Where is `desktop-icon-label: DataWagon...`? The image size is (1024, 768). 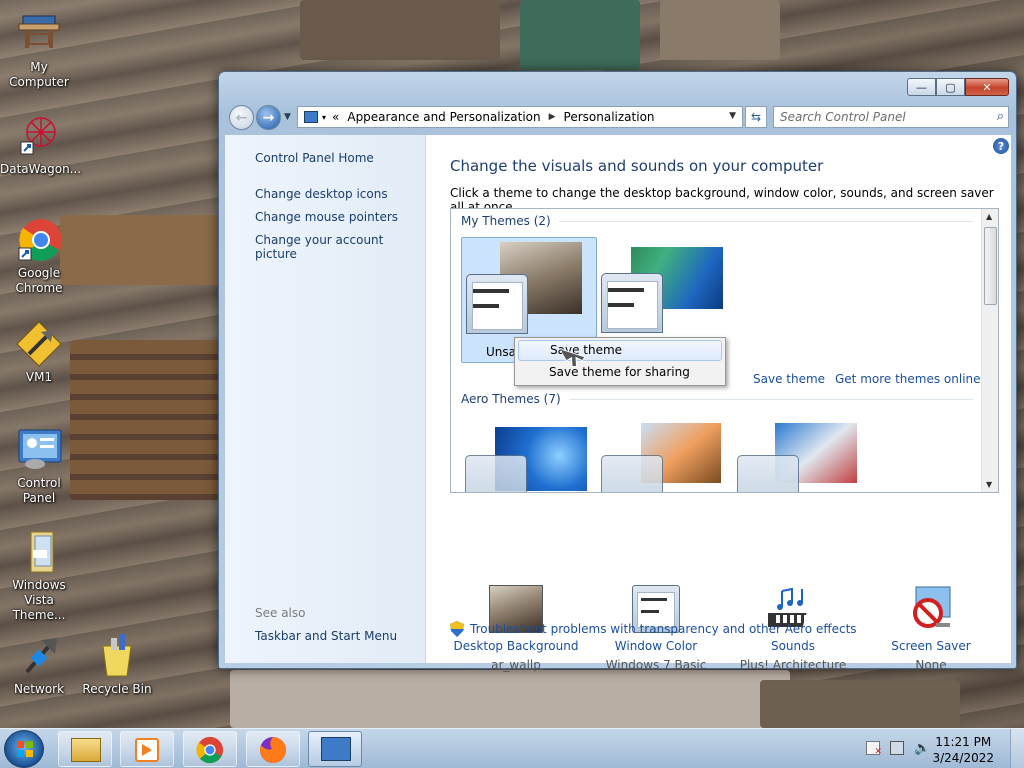
desktop-icon-label: DataWagon... is located at coordinates (41, 169).